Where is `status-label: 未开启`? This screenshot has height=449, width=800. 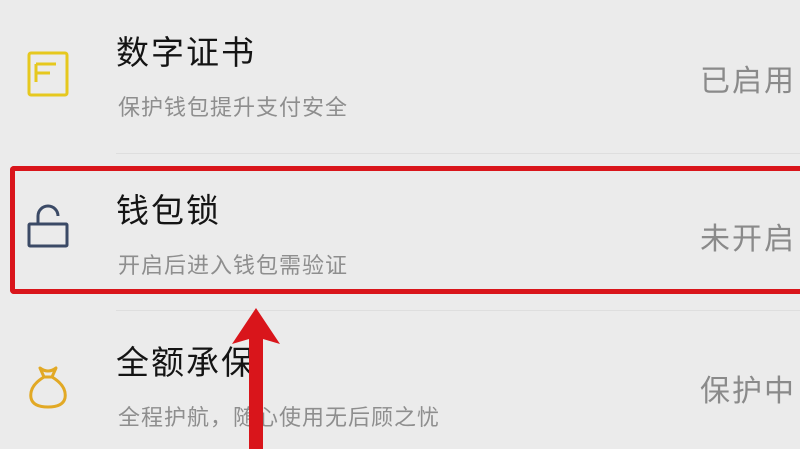 status-label: 未开启 is located at coordinates (748, 239).